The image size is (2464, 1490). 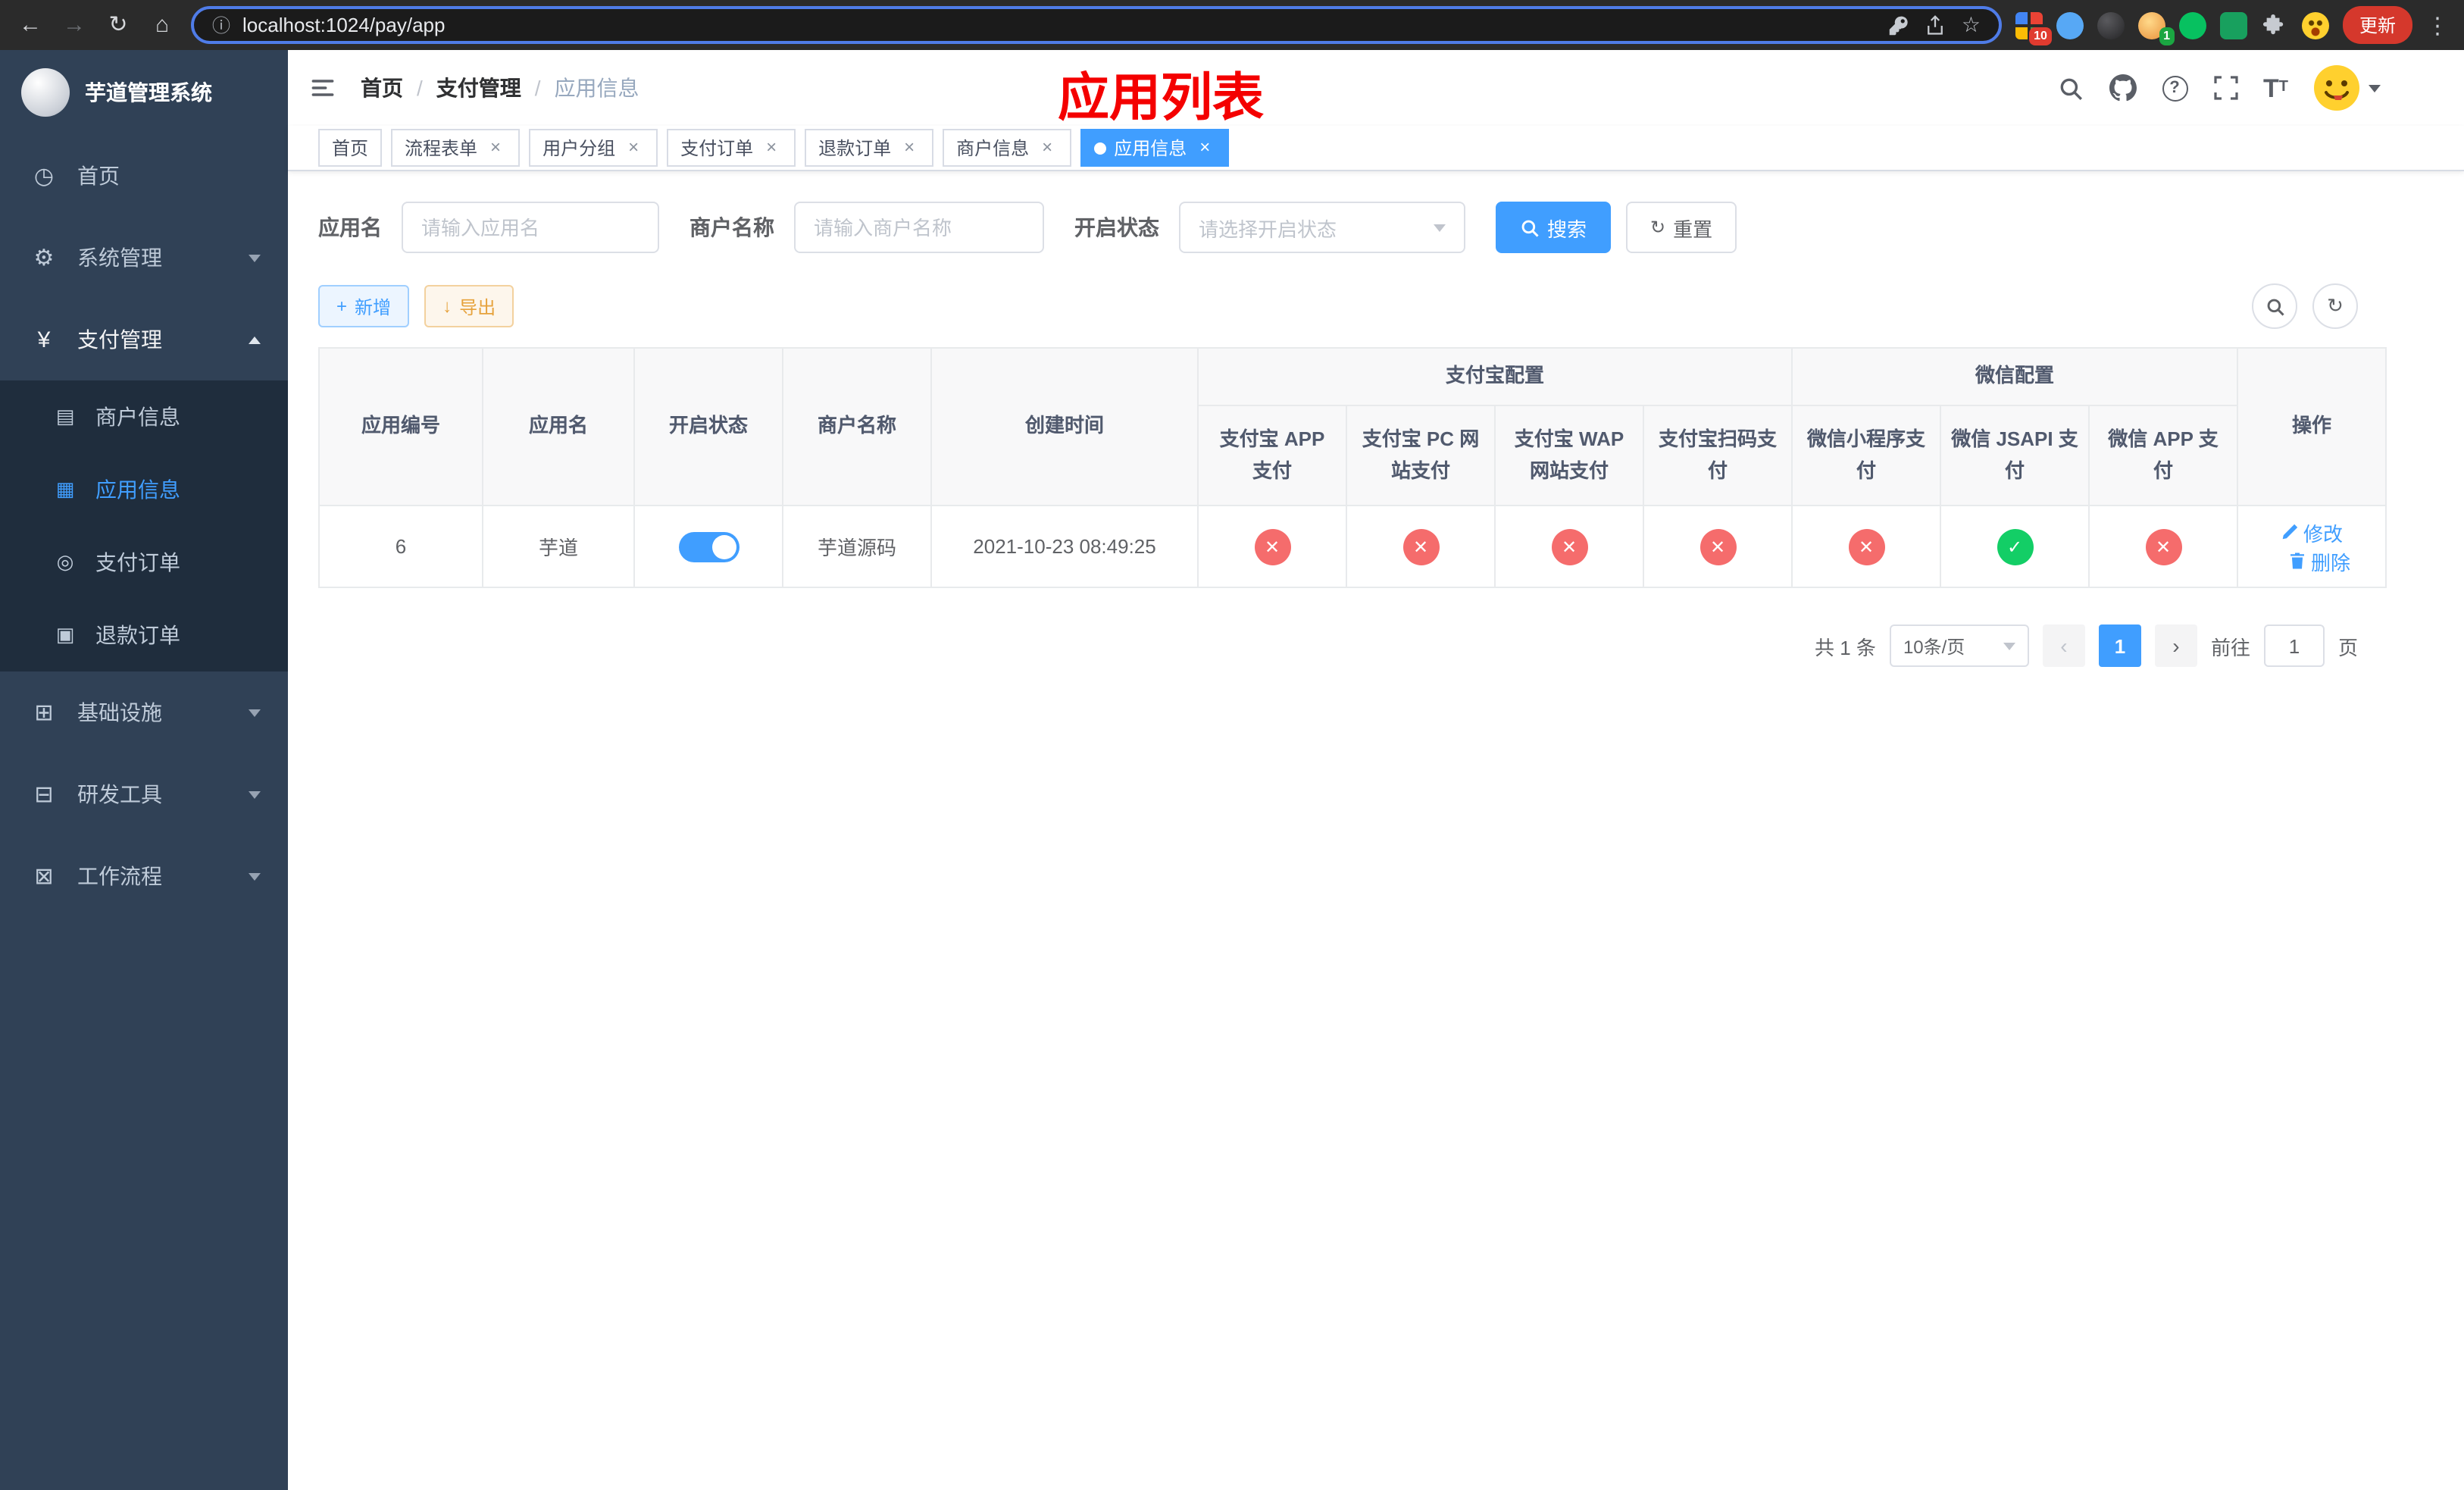 I want to click on note-extension-icon, so click(x=2233, y=25).